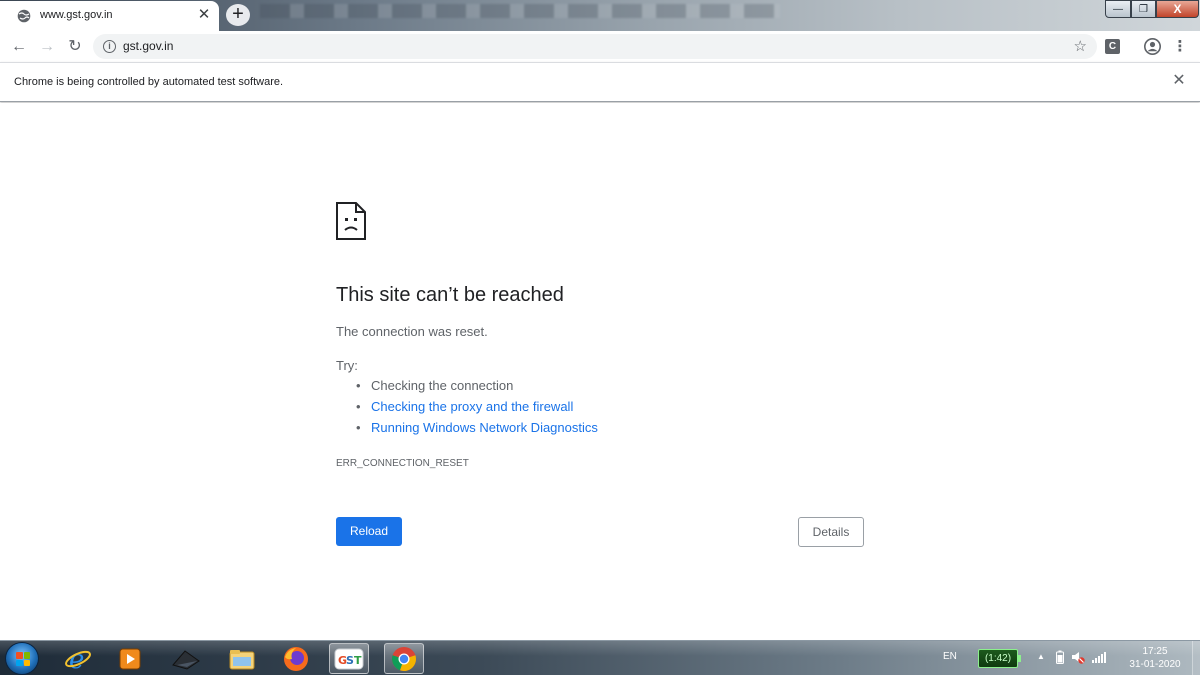  I want to click on browser-title-bar: www.gst.gov.in ✕ + — ❐ X, so click(600, 15).